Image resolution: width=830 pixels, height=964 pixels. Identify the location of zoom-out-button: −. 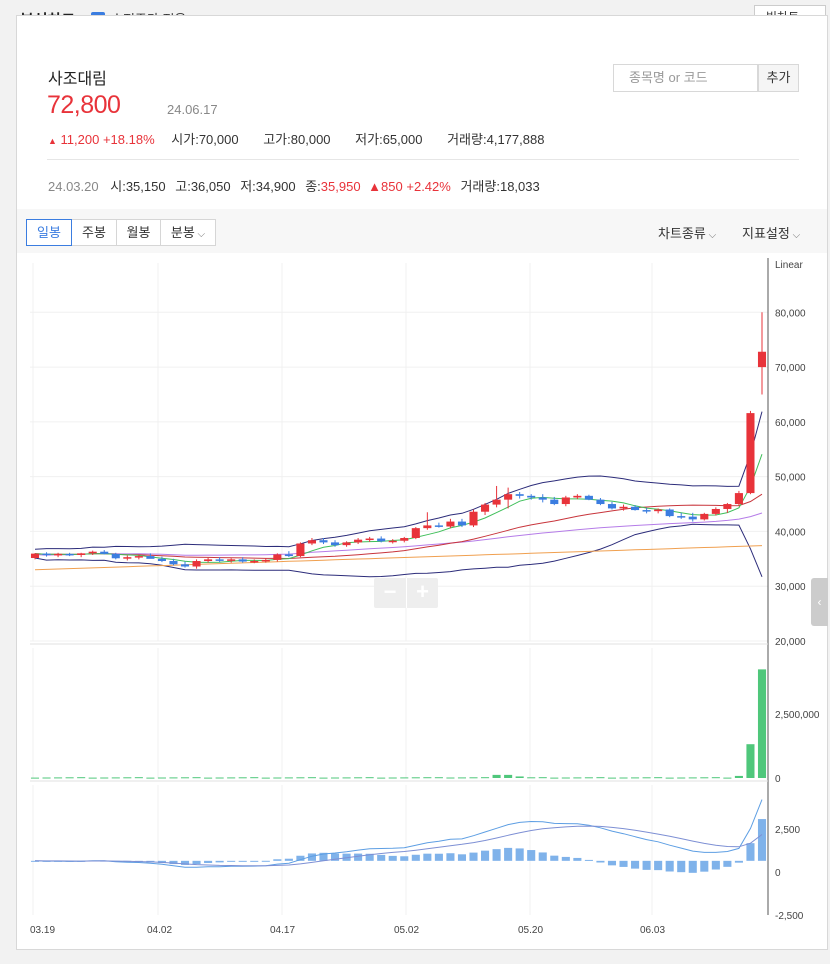
(390, 593).